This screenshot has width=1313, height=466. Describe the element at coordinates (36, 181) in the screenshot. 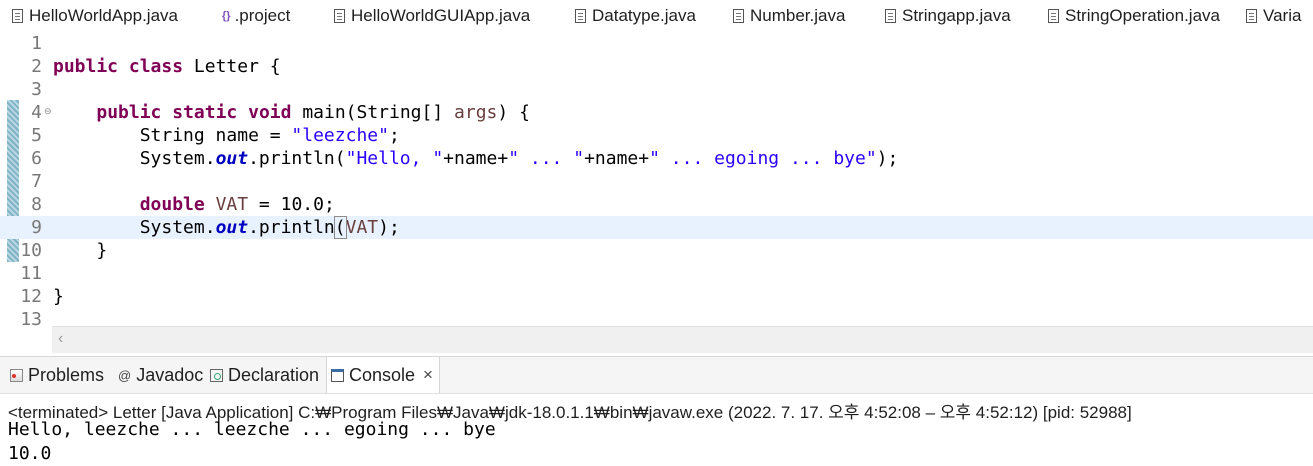

I see `line-number: 7` at that location.